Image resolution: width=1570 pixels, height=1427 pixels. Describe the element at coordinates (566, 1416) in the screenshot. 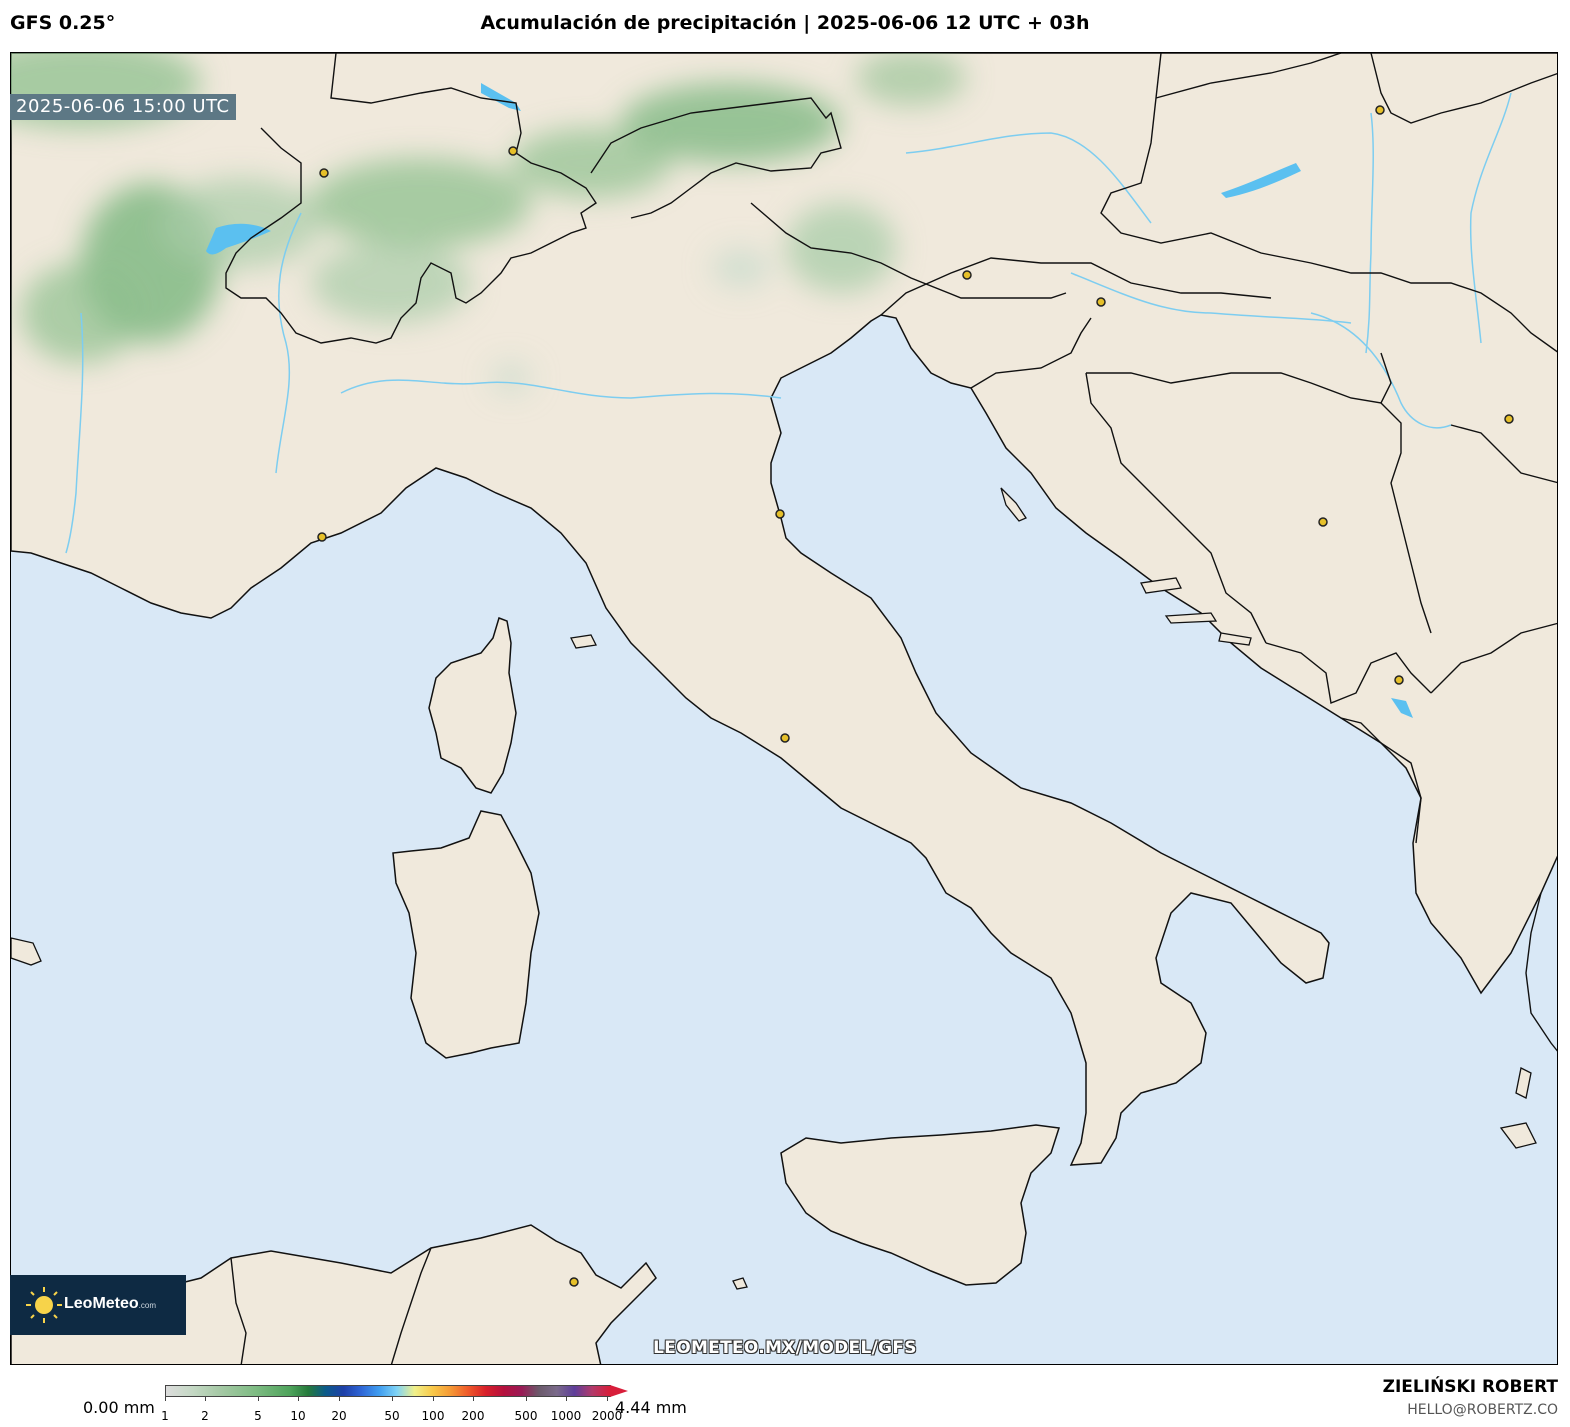

I see `legend-tick-label: 1000` at that location.